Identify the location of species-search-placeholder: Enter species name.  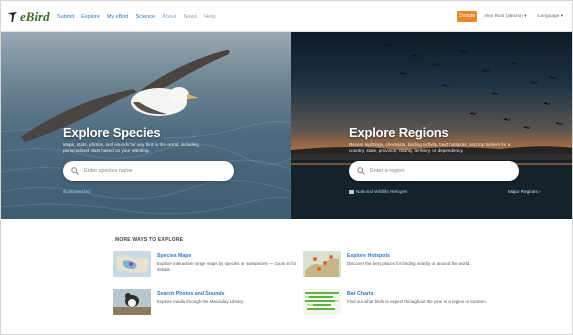
(108, 171).